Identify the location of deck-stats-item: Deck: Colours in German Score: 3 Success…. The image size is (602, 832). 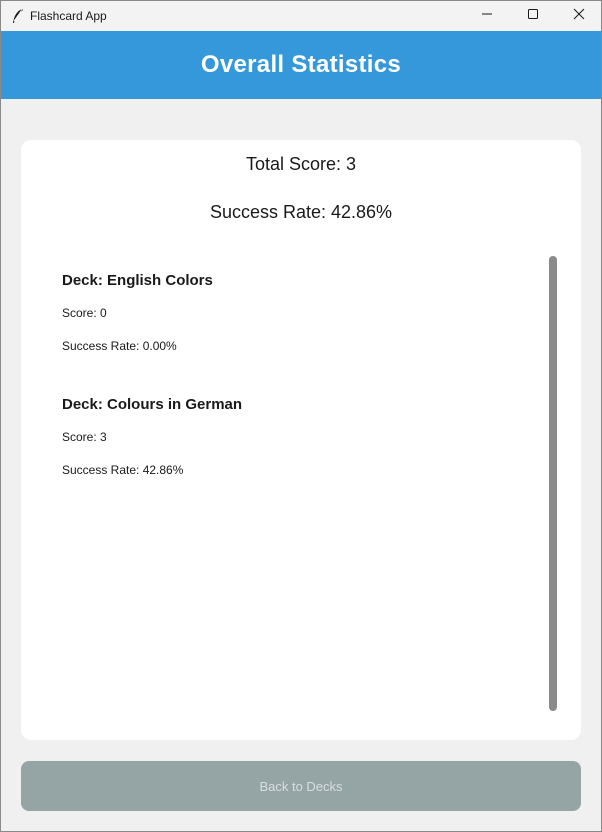
(302, 457).